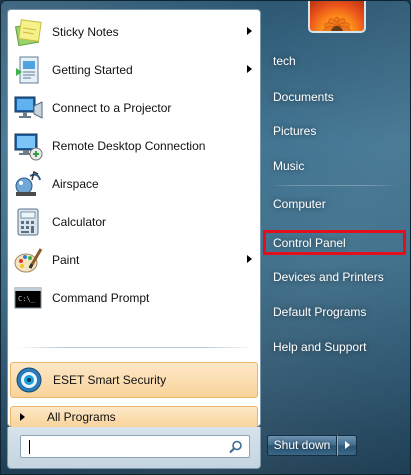 This screenshot has height=475, width=411. Describe the element at coordinates (134, 184) in the screenshot. I see `program-airspace: Airspace` at that location.